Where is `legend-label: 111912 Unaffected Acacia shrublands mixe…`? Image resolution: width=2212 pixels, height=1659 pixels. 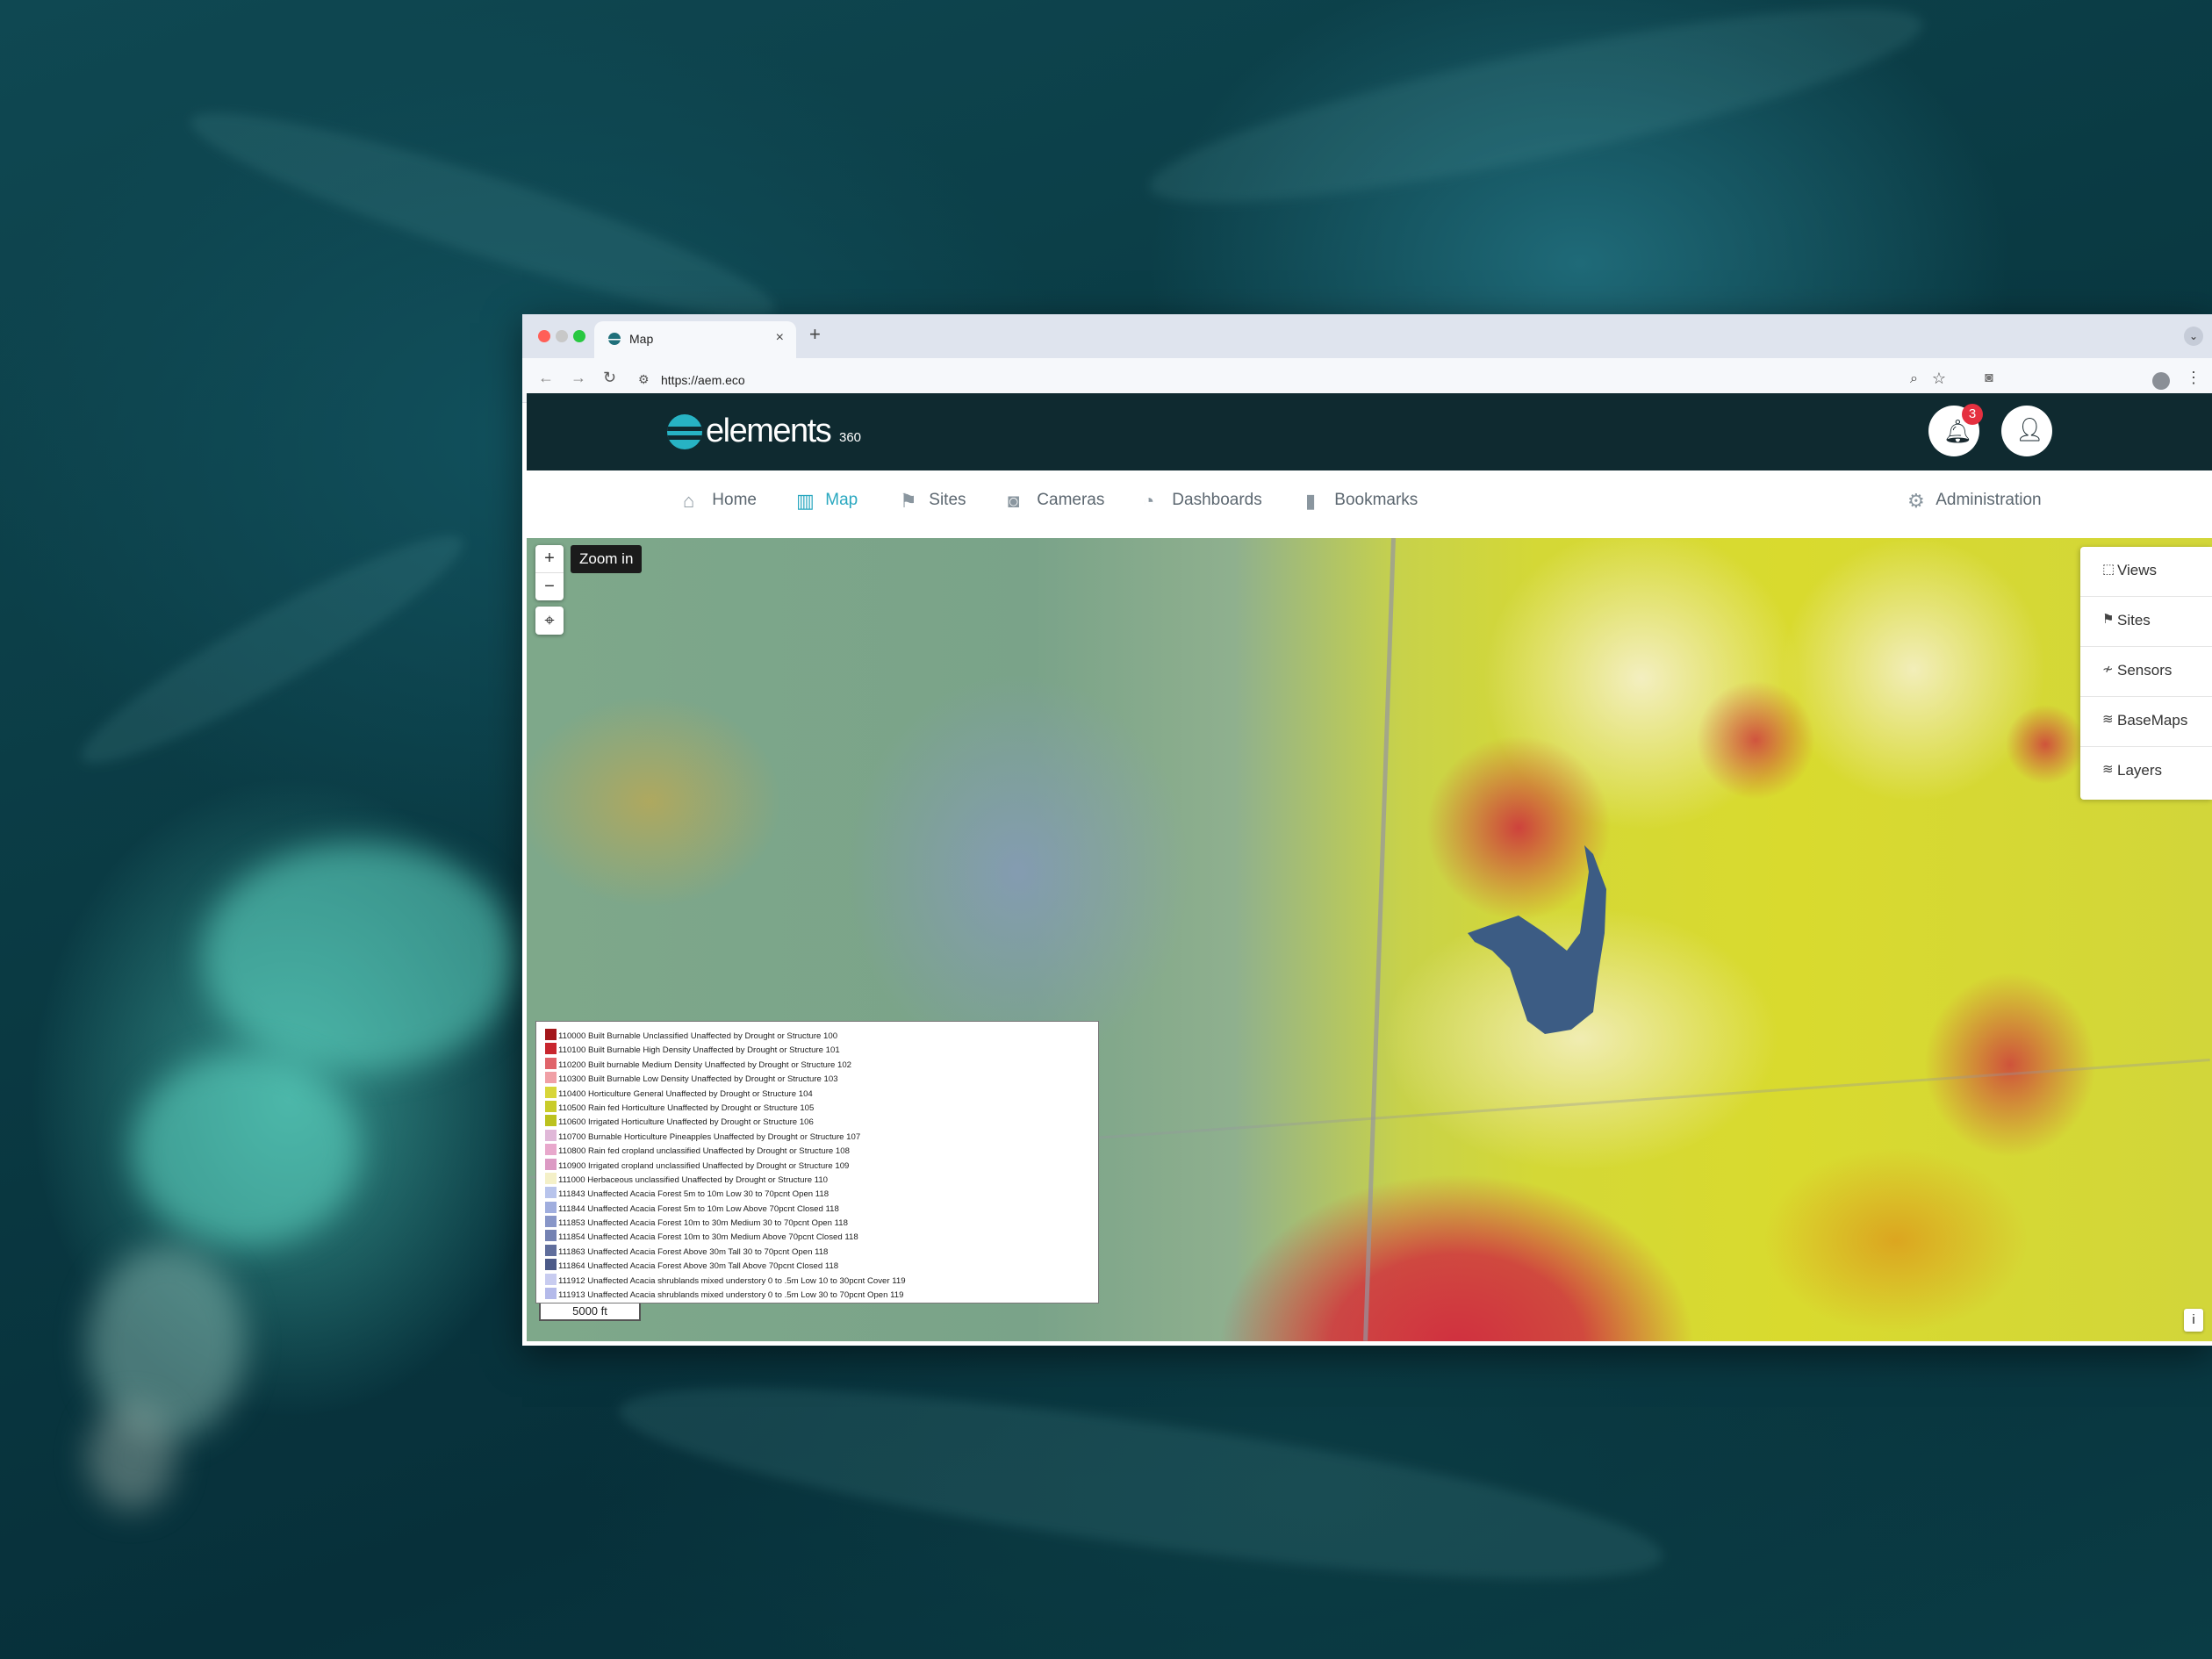 legend-label: 111912 Unaffected Acacia shrublands mixe… is located at coordinates (732, 1280).